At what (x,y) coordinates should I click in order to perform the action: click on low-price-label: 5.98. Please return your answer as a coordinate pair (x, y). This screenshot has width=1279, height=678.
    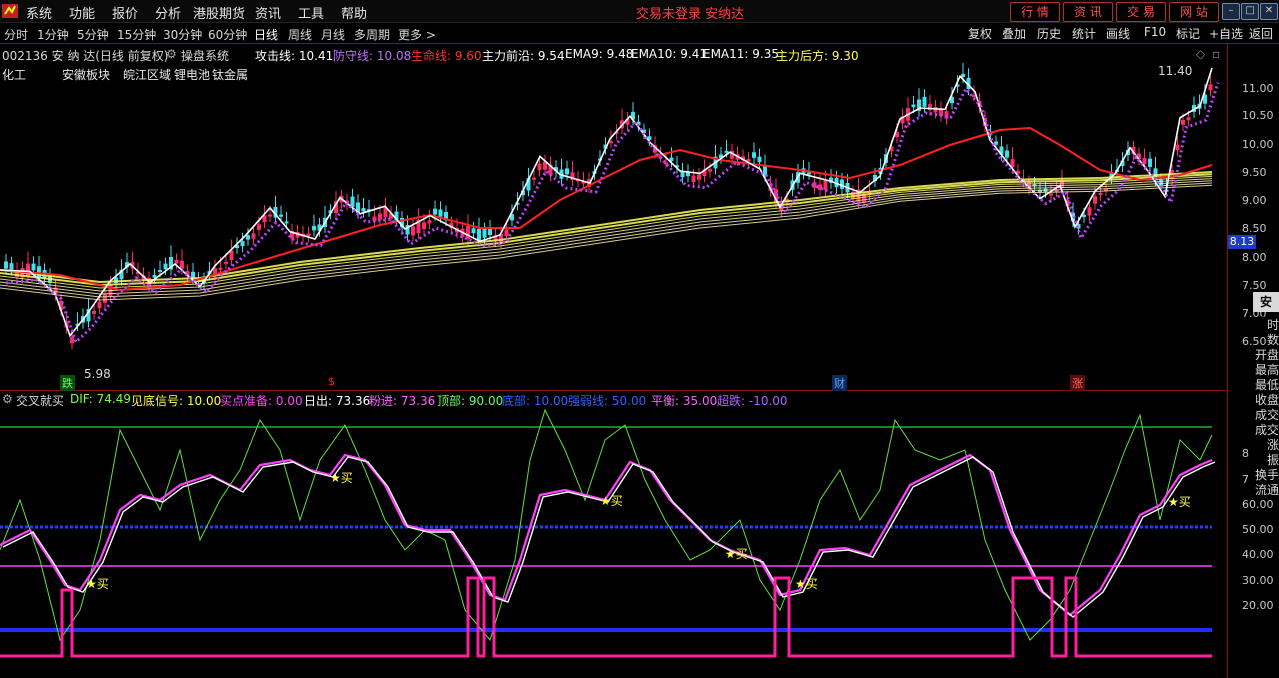
    Looking at the image, I should click on (97, 374).